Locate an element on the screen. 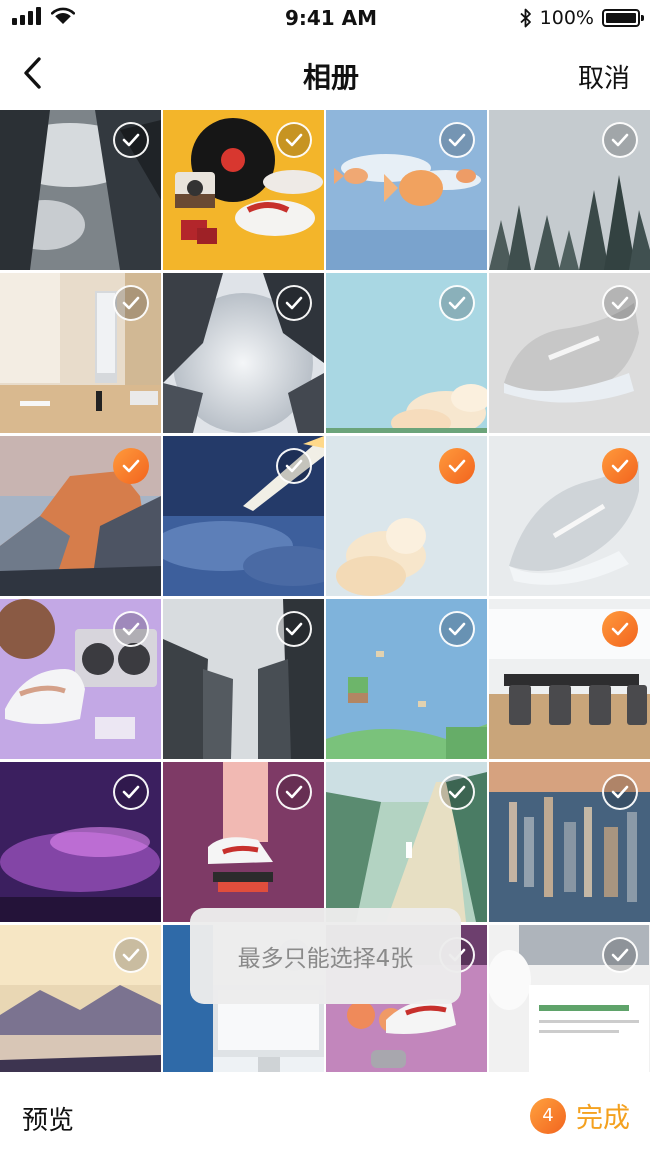  preview-button: 预览 is located at coordinates (48, 1118).